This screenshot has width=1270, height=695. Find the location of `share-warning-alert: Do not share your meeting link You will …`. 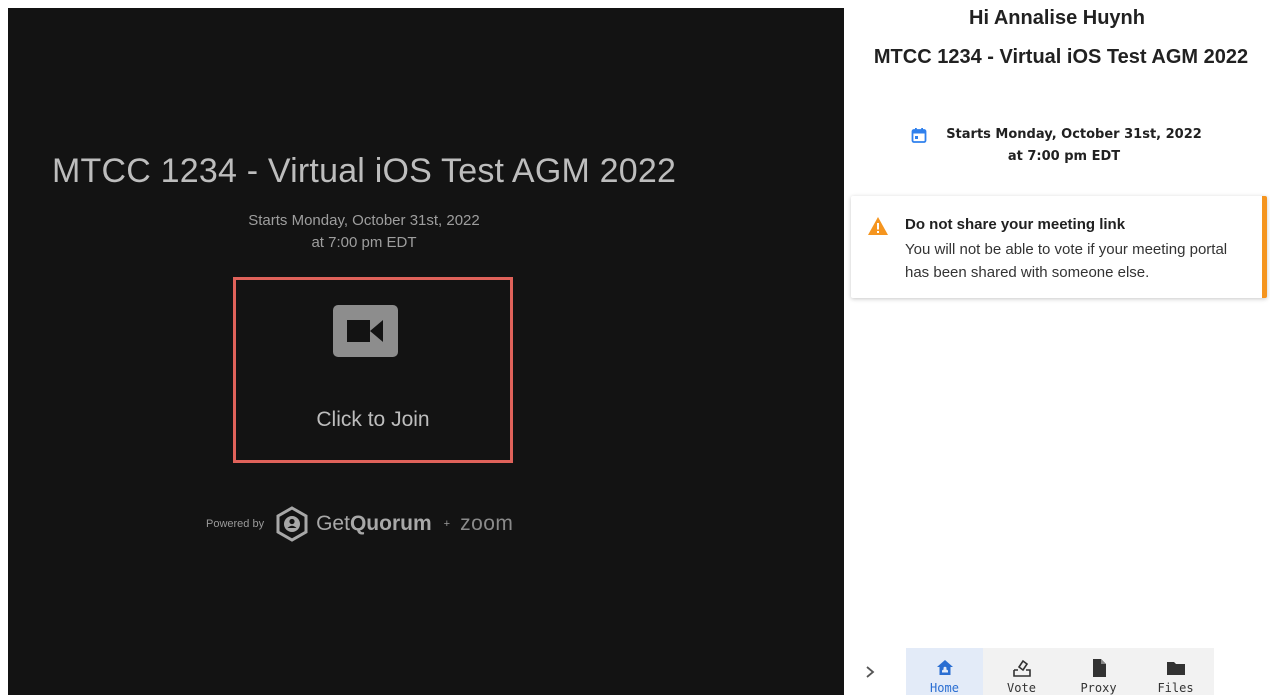

share-warning-alert: Do not share your meeting link You will … is located at coordinates (1059, 247).